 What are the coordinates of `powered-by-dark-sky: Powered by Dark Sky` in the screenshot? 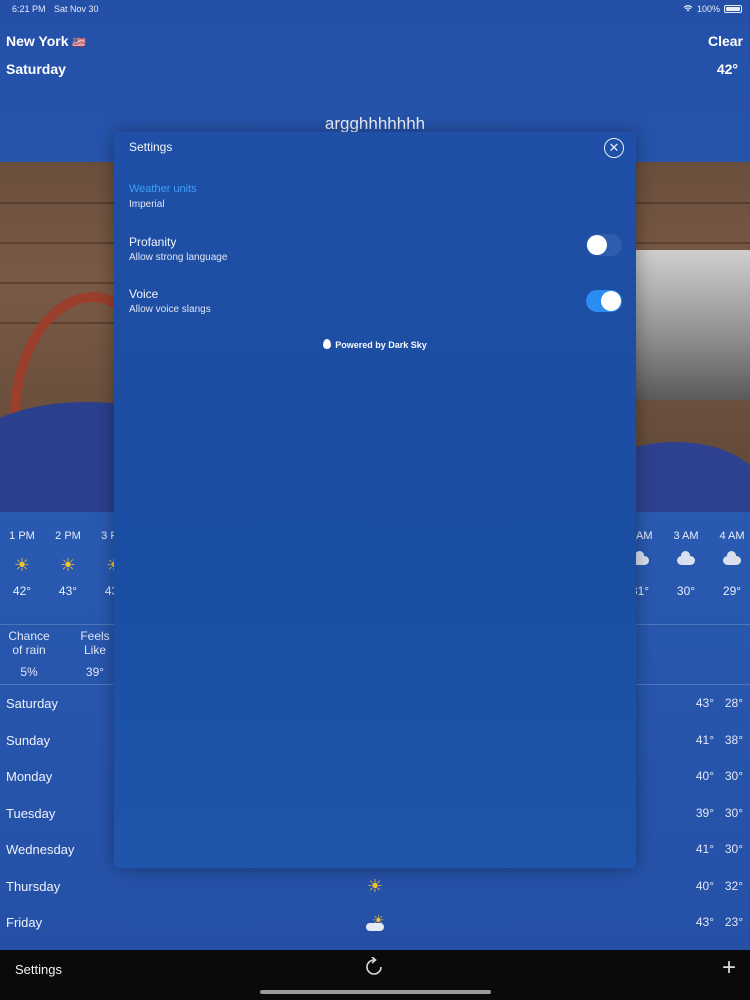 It's located at (375, 344).